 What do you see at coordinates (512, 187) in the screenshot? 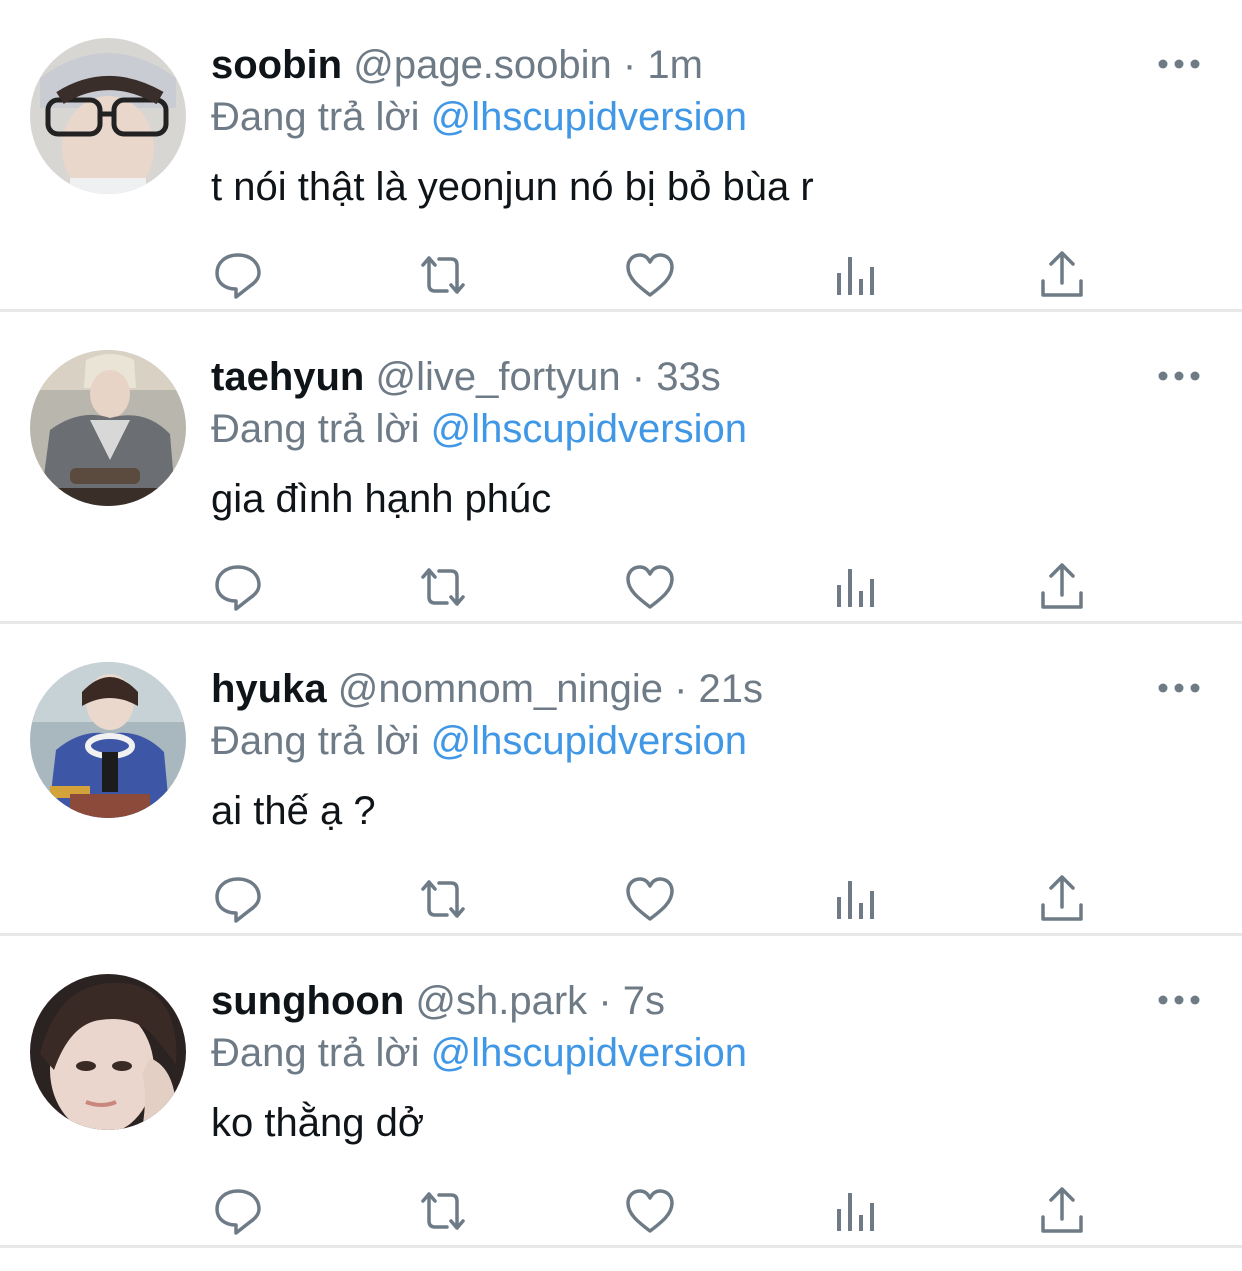
I see `tweet-text: t nói thật là yeonjun nó bị bỏ bùa r` at bounding box center [512, 187].